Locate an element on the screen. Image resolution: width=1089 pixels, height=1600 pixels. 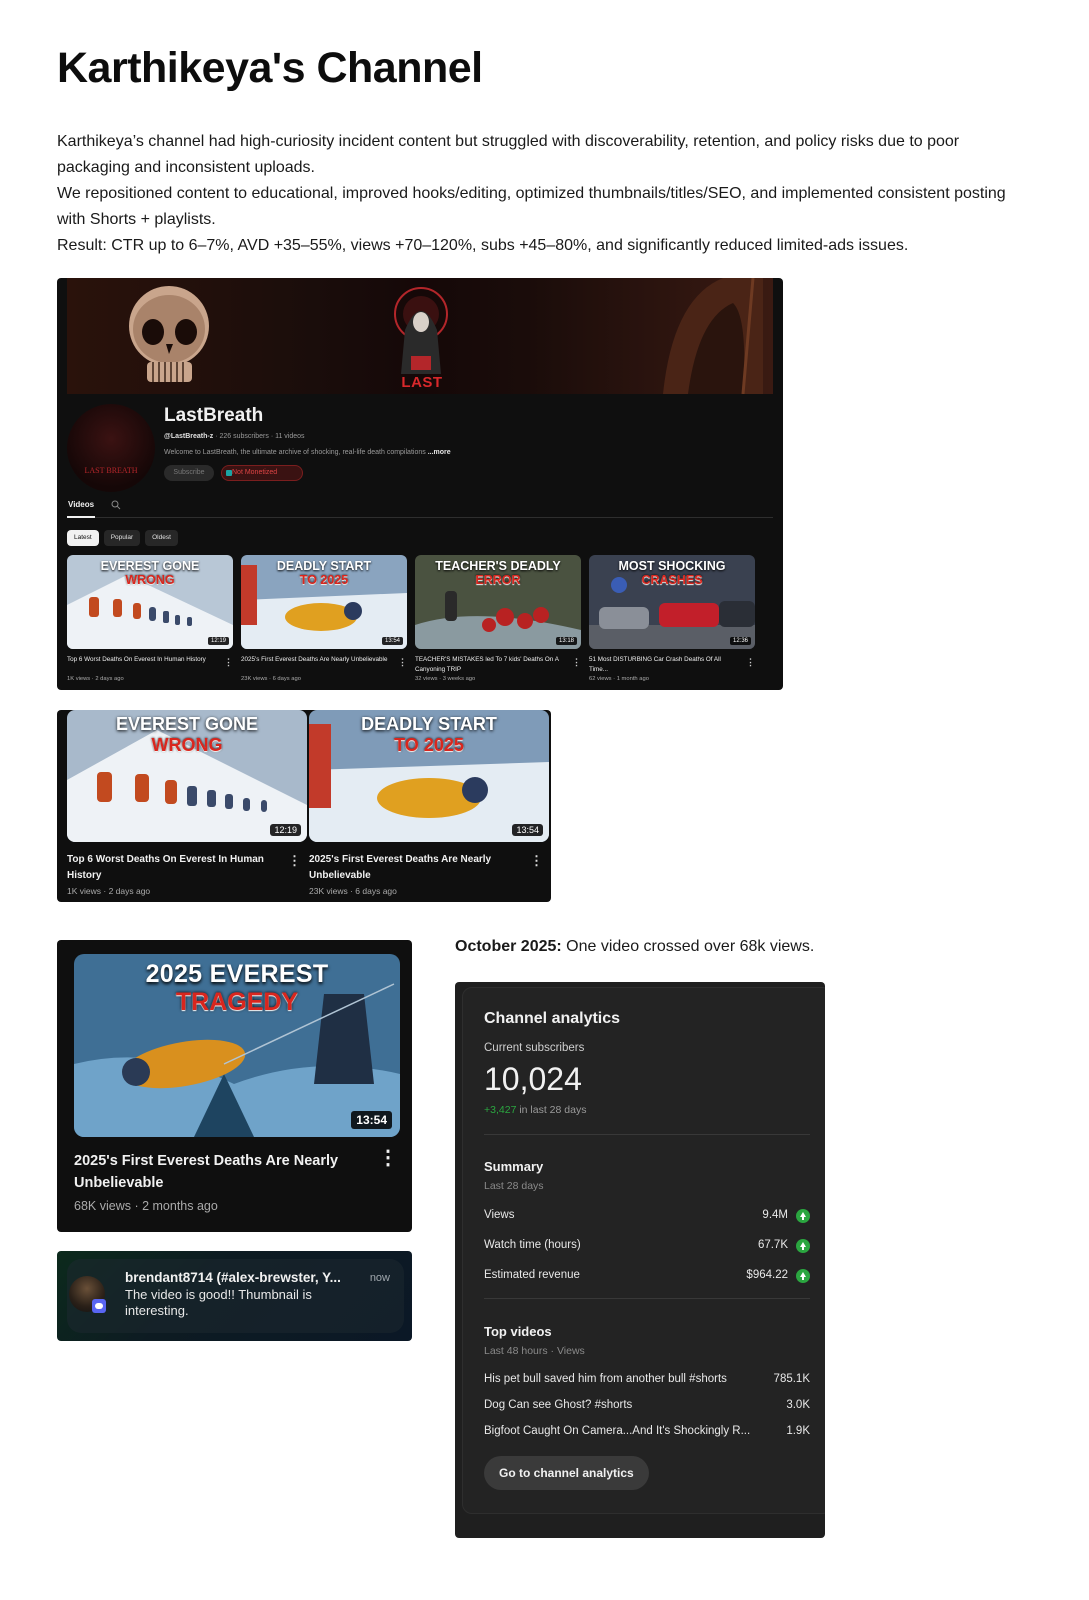
video-thumbnail: TEACHER'S DEADLY ERROR 13:18 is located at coordinates (498, 602).